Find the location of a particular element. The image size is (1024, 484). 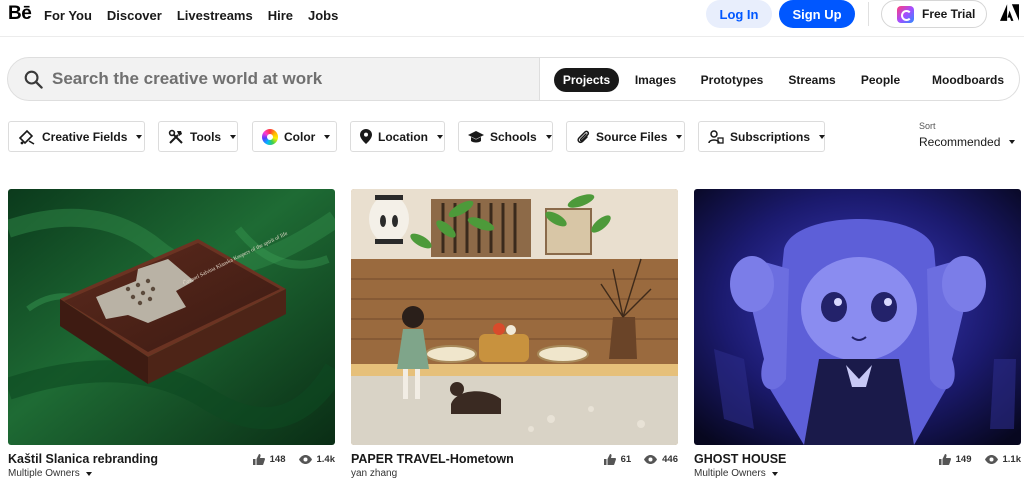

filter-schools-label: Schools is located at coordinates (513, 136).